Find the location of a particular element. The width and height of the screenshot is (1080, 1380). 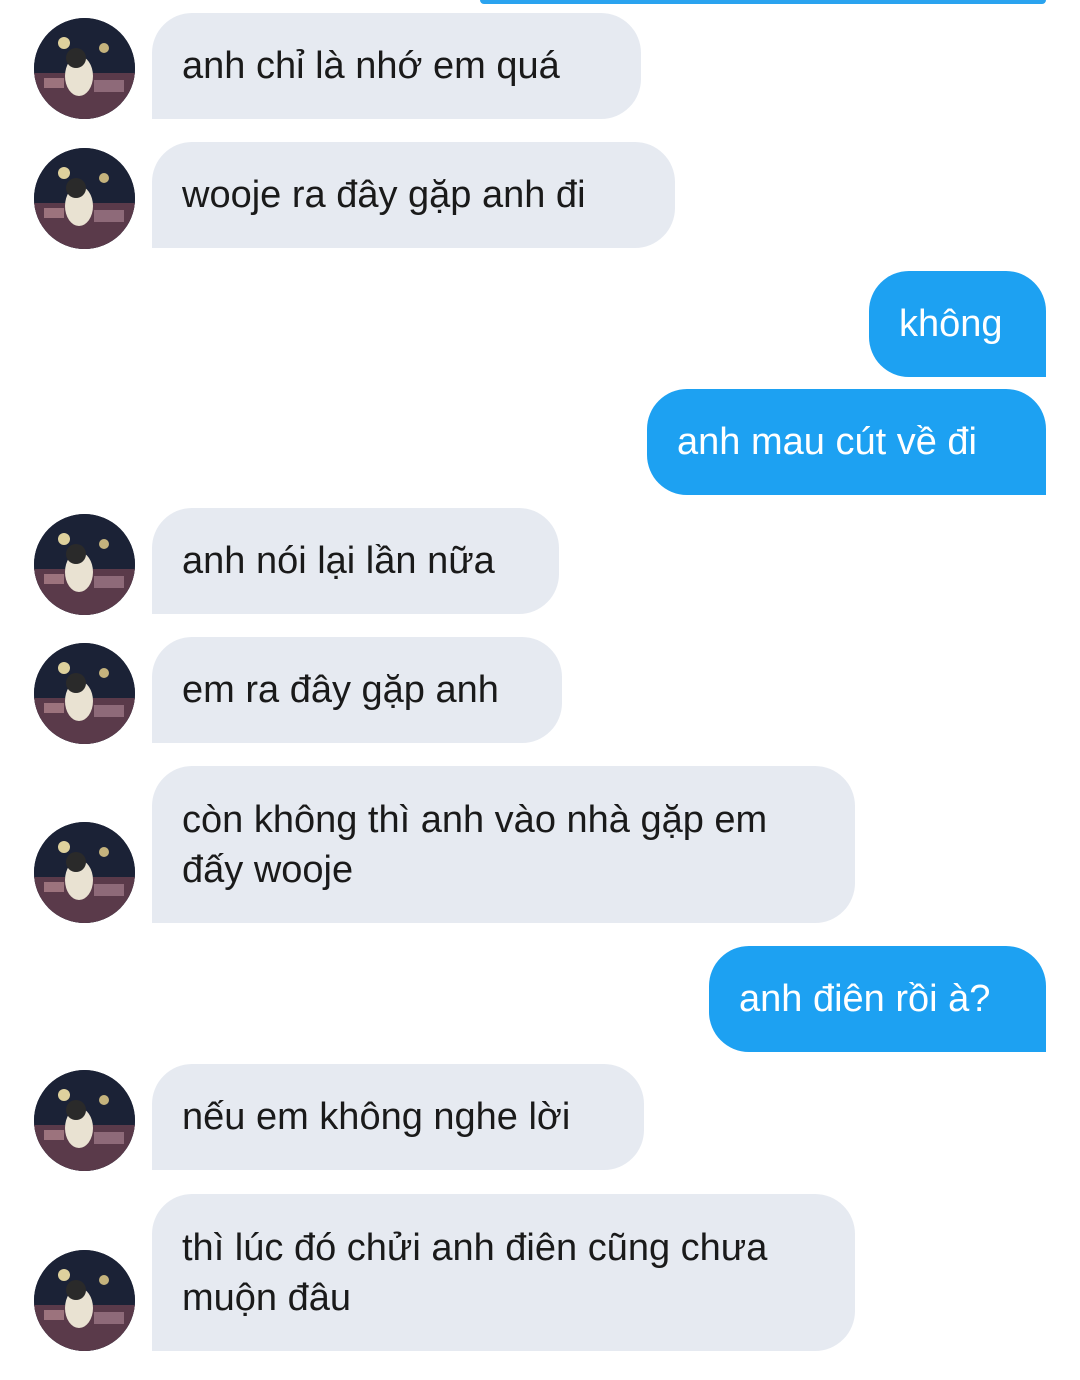

sent-message-bubble: không is located at coordinates (957, 324).